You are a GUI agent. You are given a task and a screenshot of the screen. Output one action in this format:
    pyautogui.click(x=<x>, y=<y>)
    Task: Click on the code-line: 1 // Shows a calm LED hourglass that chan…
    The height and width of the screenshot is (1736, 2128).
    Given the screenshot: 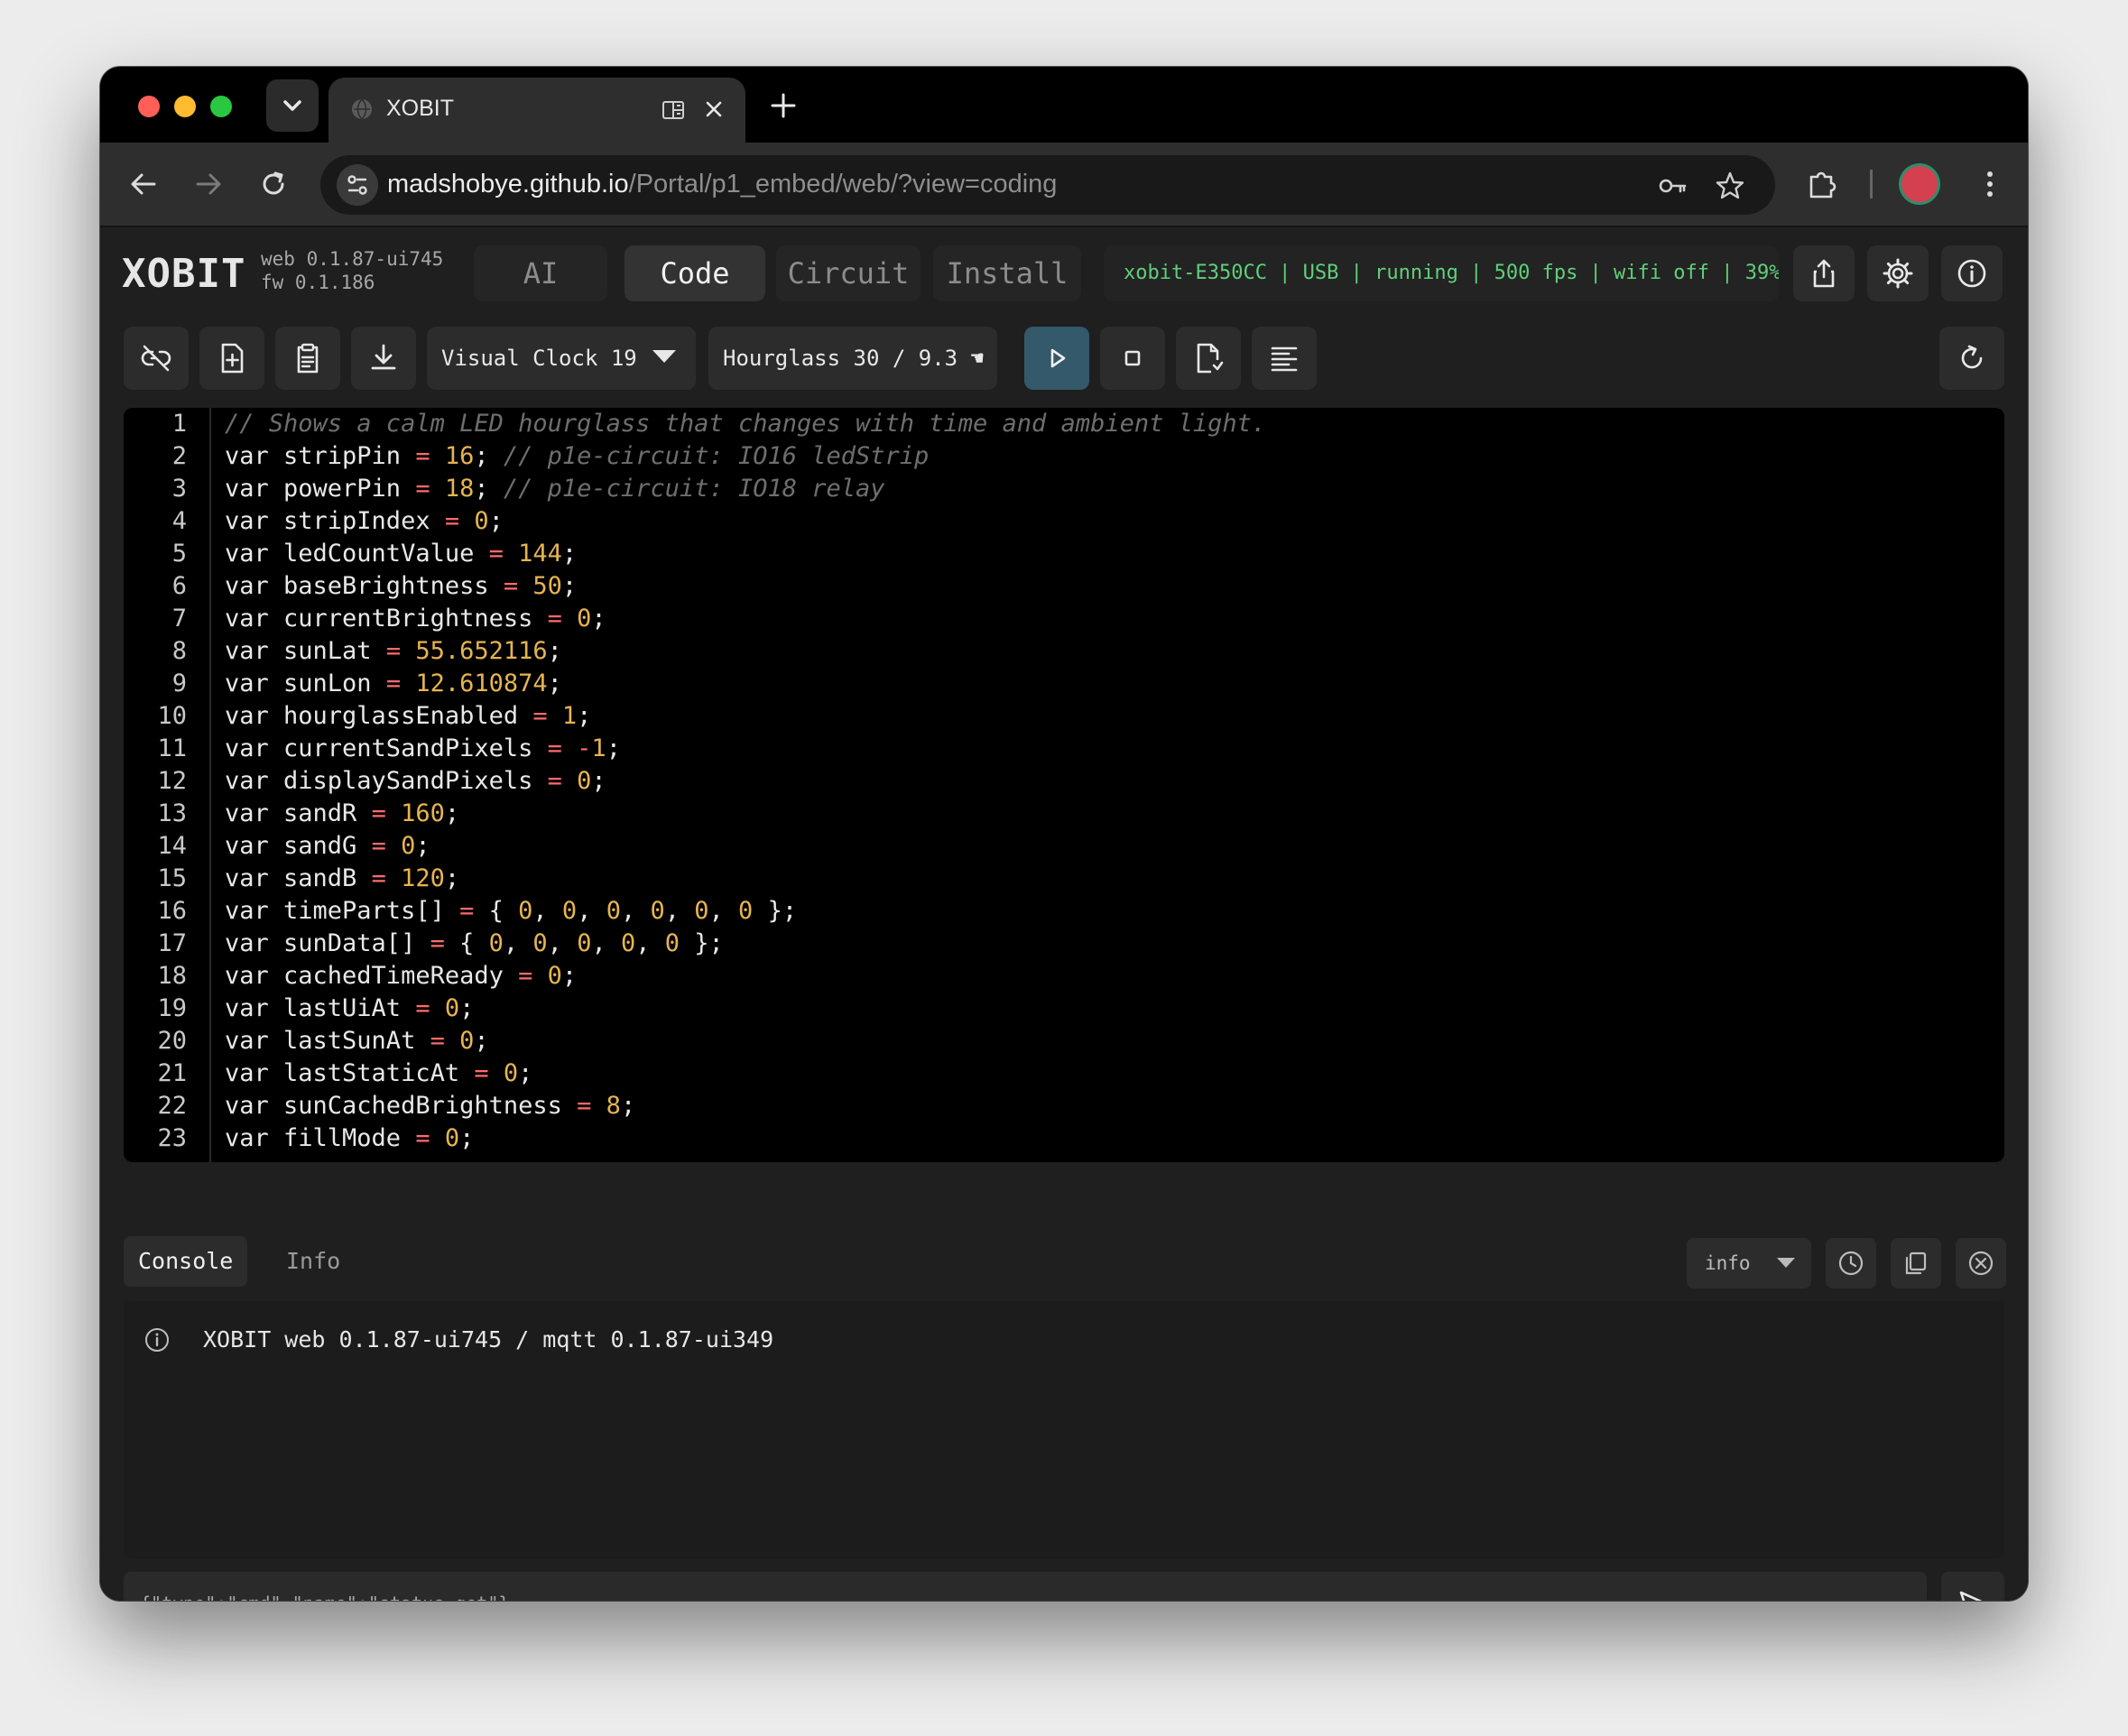 What is the action you would take?
    pyautogui.click(x=1064, y=424)
    